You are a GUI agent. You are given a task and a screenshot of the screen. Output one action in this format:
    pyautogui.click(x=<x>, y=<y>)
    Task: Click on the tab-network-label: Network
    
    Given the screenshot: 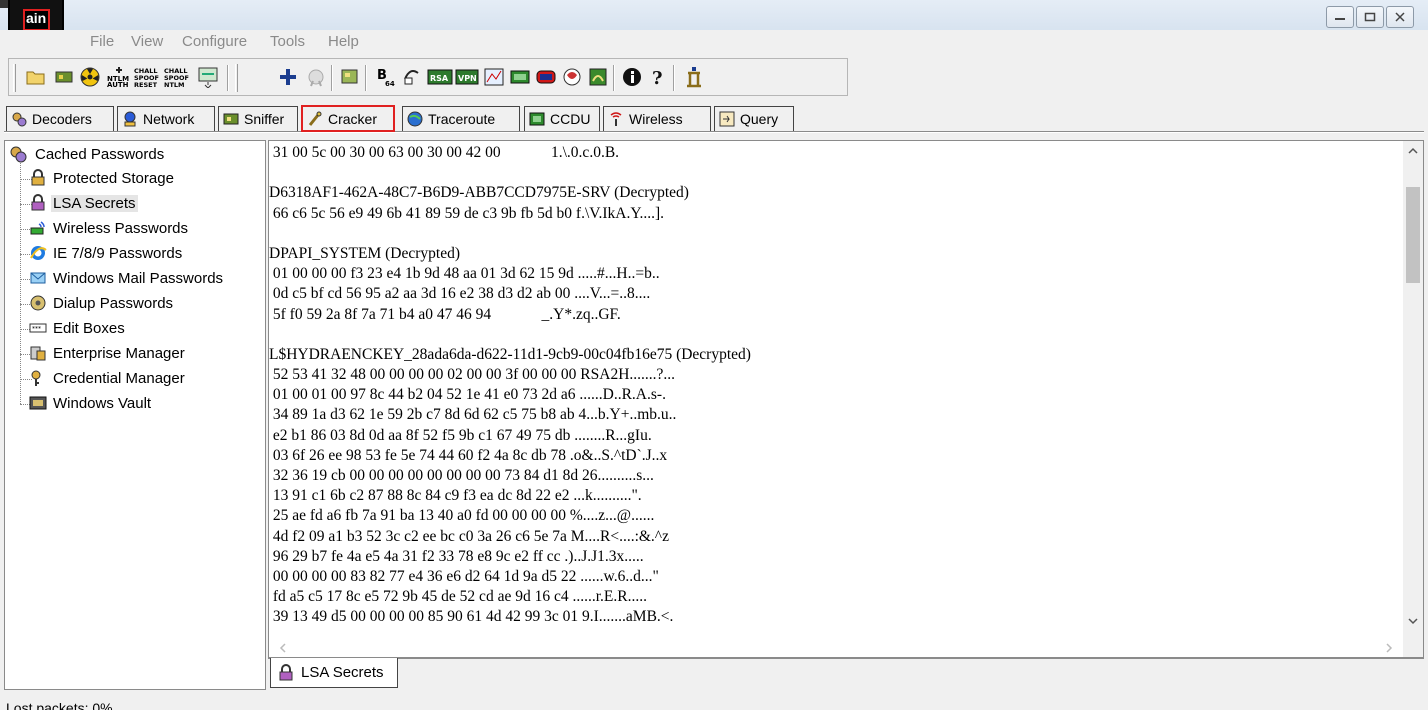 What is the action you would take?
    pyautogui.click(x=169, y=119)
    